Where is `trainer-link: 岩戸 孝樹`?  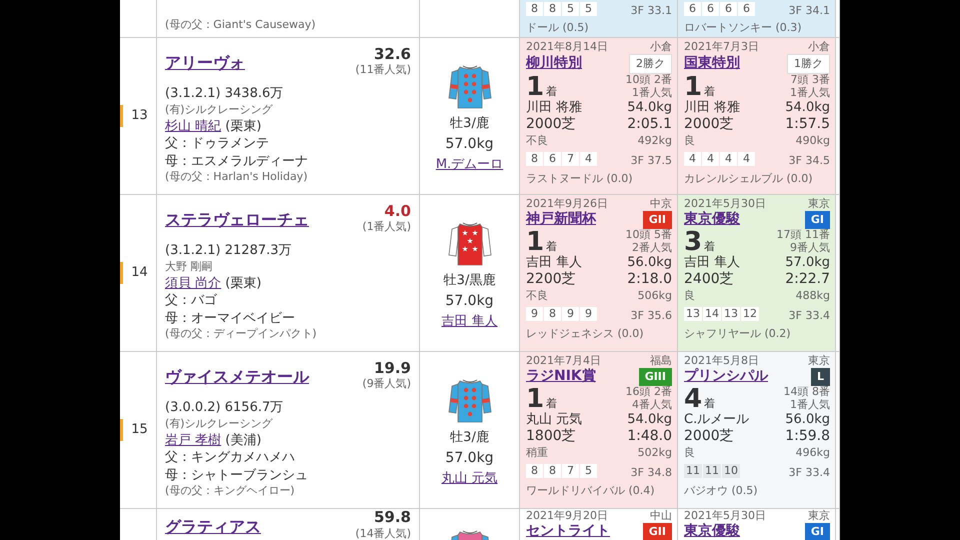 trainer-link: 岩戸 孝樹 is located at coordinates (193, 440).